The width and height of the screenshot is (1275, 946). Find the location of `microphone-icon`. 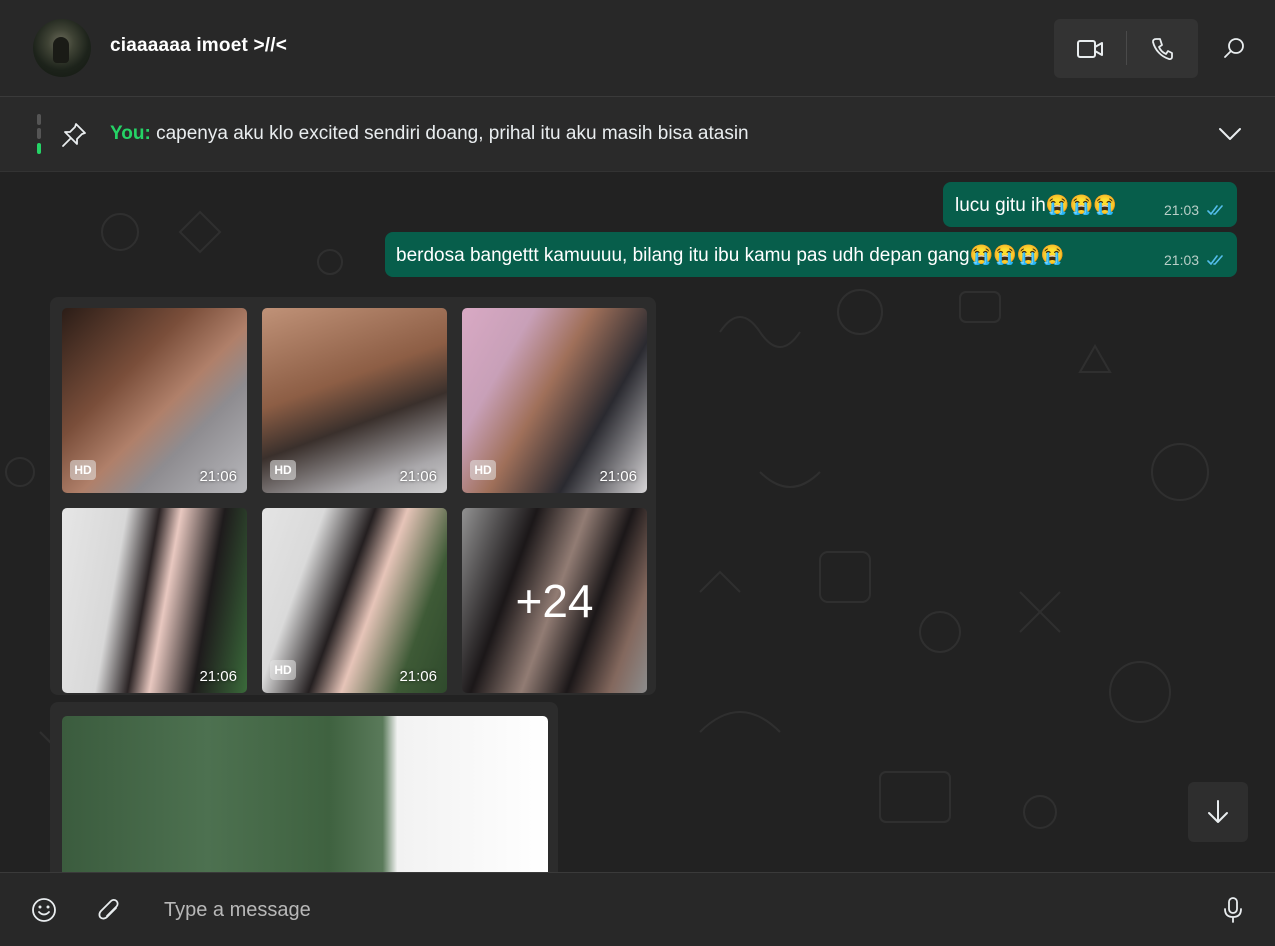

microphone-icon is located at coordinates (1233, 910).